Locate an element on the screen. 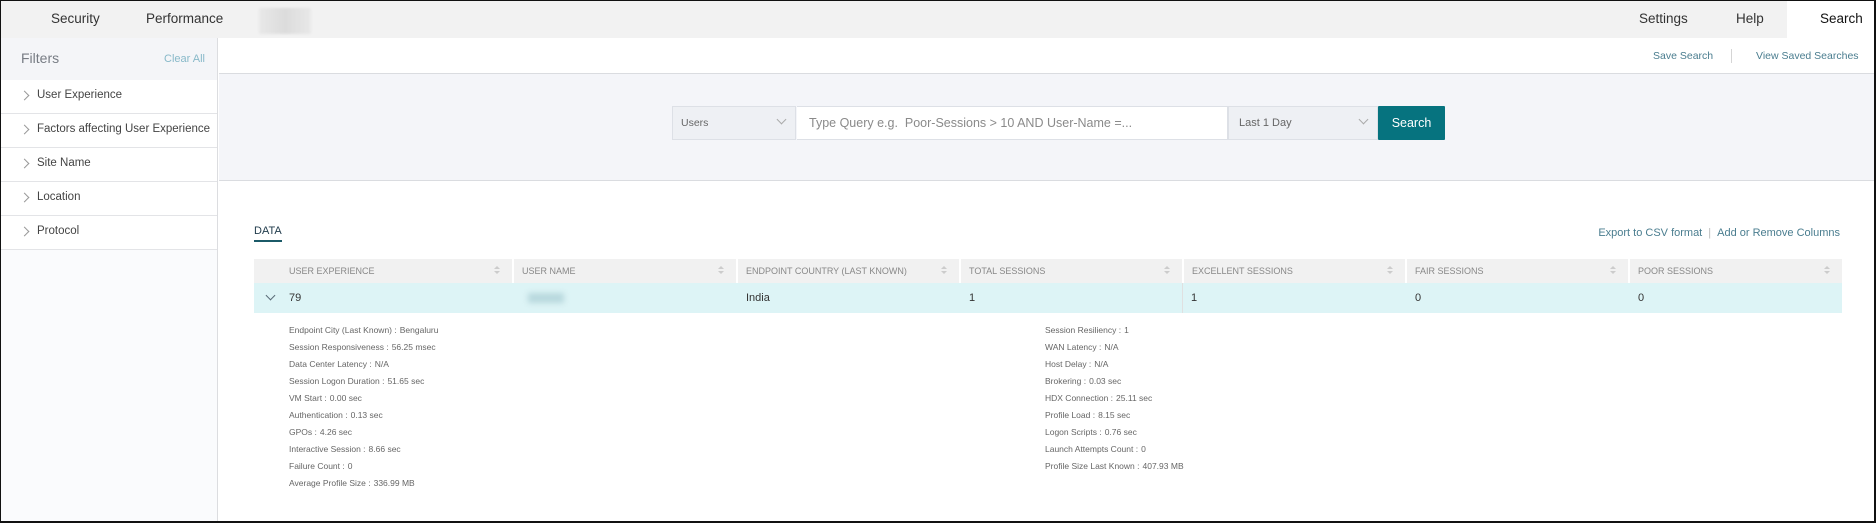 Image resolution: width=1876 pixels, height=523 pixels. detail-session-responsiveness: Session Responsiveness :56.25 msec is located at coordinates (362, 347).